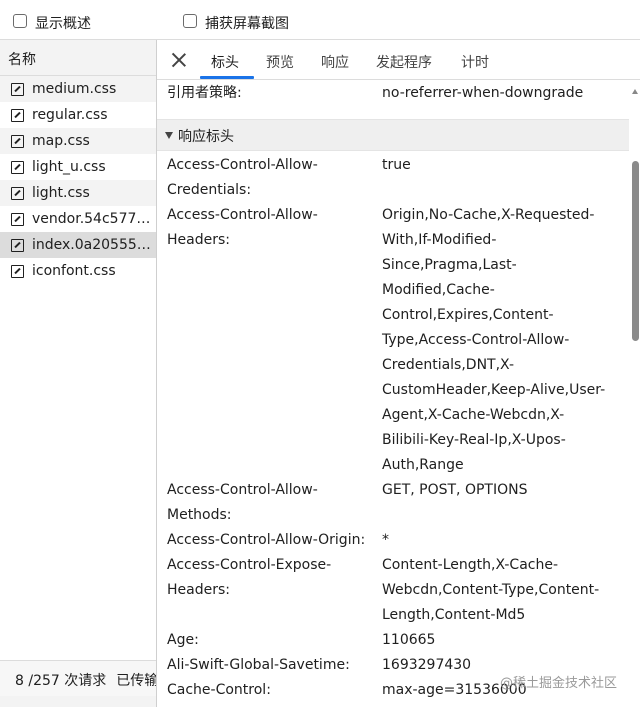 The width and height of the screenshot is (640, 707). What do you see at coordinates (258, 665) in the screenshot?
I see `header-key: Ali-Swift-Global-Savetime:` at bounding box center [258, 665].